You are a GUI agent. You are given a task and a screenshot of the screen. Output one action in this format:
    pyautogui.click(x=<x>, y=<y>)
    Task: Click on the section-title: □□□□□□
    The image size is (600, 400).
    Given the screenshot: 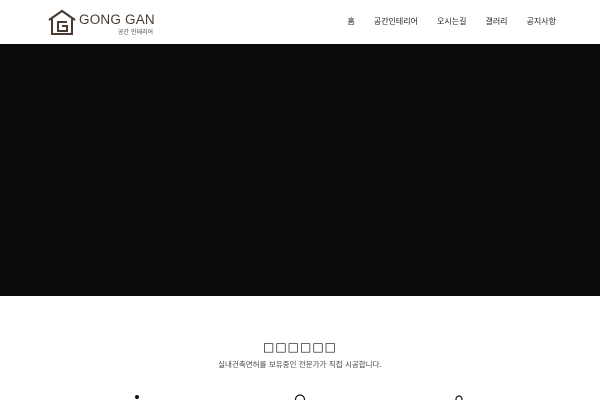 What is the action you would take?
    pyautogui.click(x=300, y=347)
    